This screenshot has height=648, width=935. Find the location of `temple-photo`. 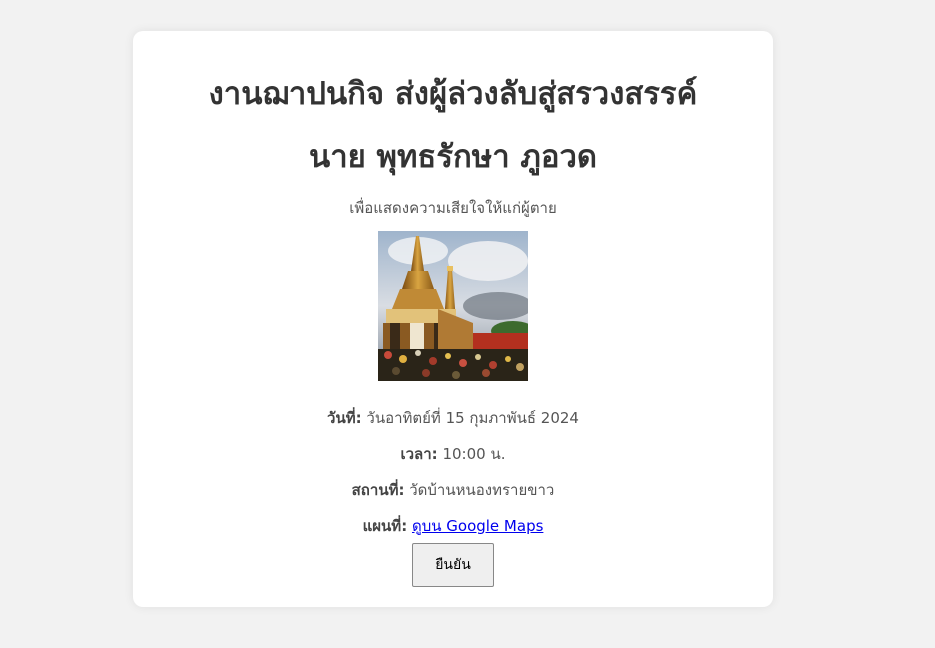

temple-photo is located at coordinates (453, 306).